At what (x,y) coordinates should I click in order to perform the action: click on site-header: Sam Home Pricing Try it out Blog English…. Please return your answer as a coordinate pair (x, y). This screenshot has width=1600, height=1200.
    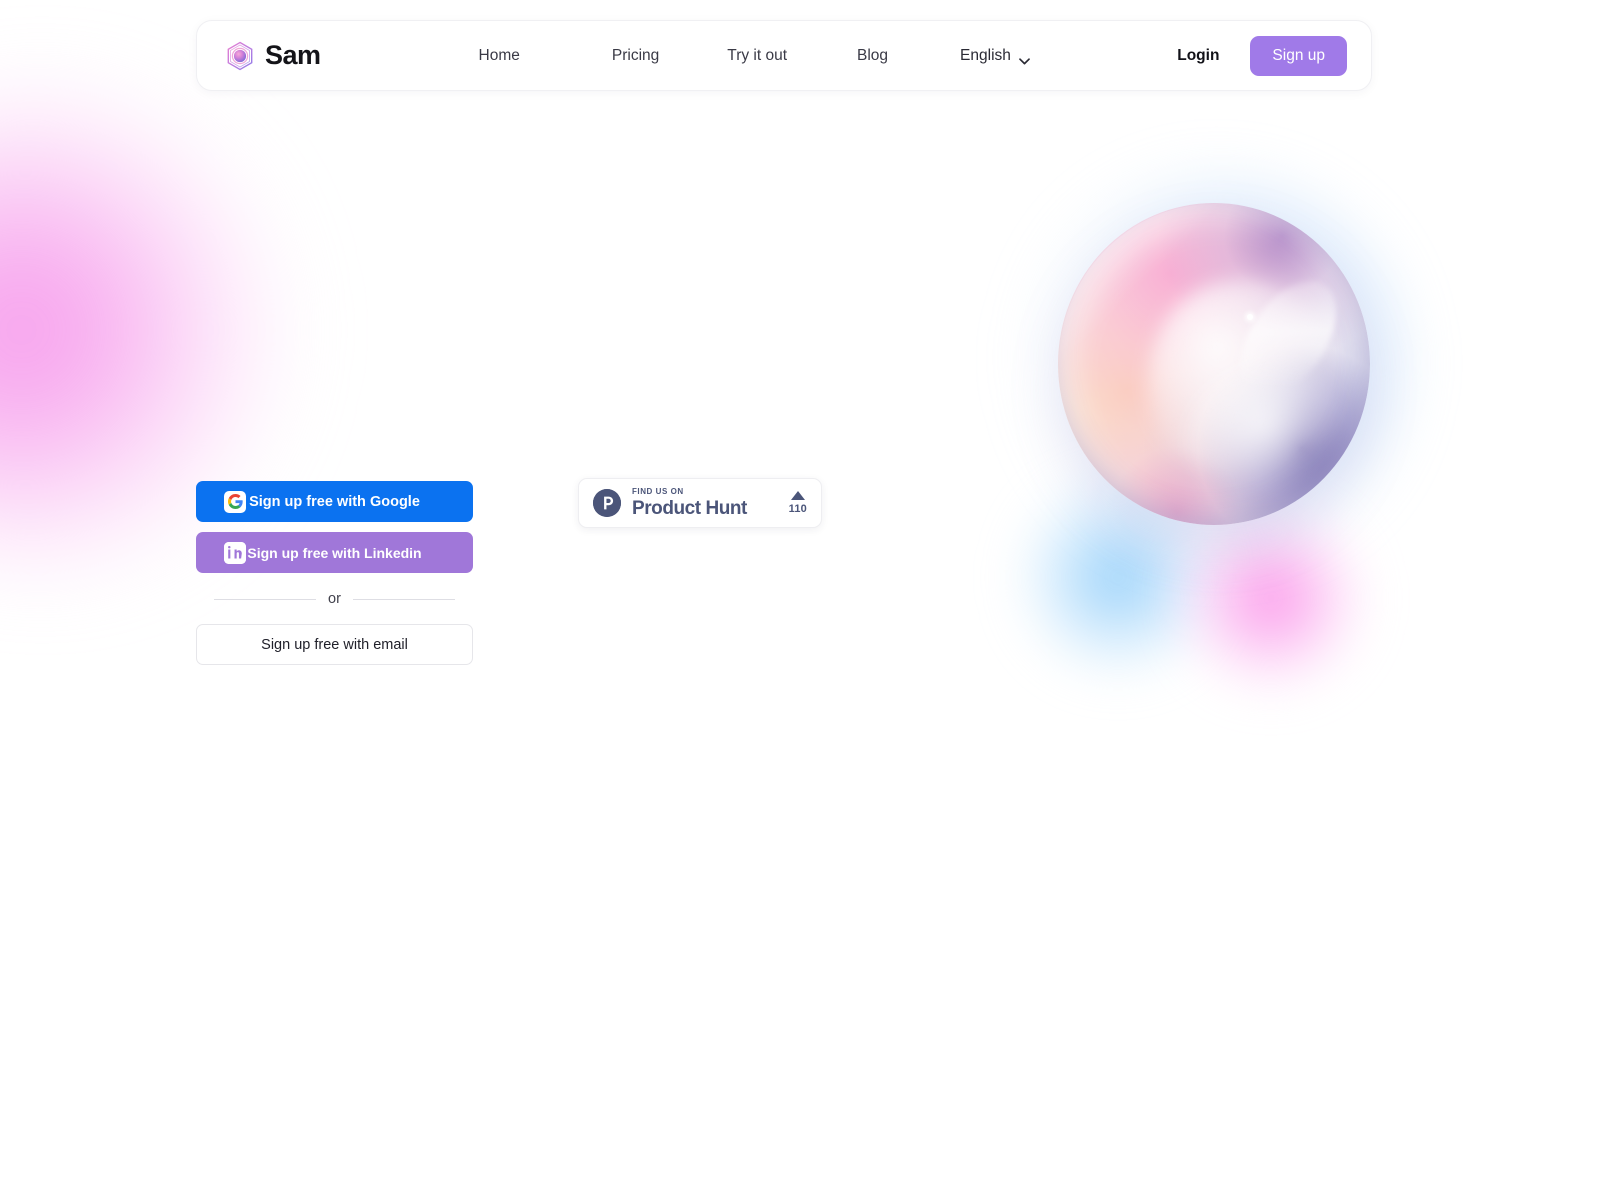
    Looking at the image, I should click on (784, 55).